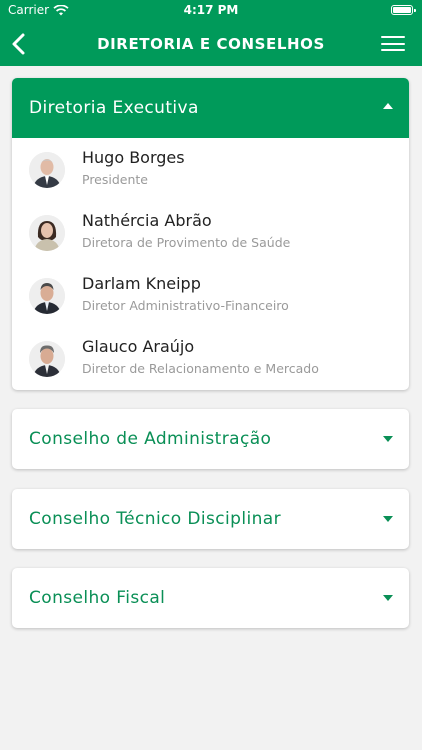  Describe the element at coordinates (114, 108) in the screenshot. I see `section-title: Diretoria Executiva` at that location.